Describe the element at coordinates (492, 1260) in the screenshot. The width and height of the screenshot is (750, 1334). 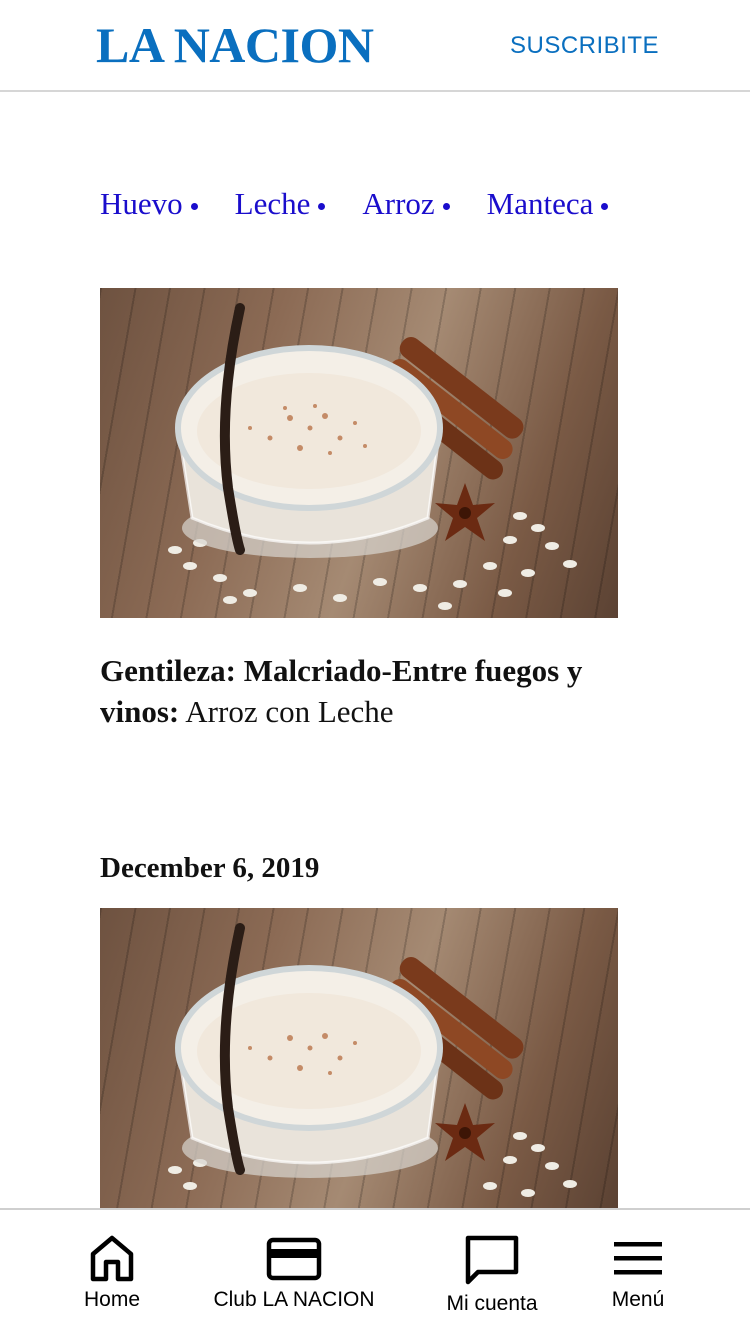
I see `chat-bubble-icon` at that location.